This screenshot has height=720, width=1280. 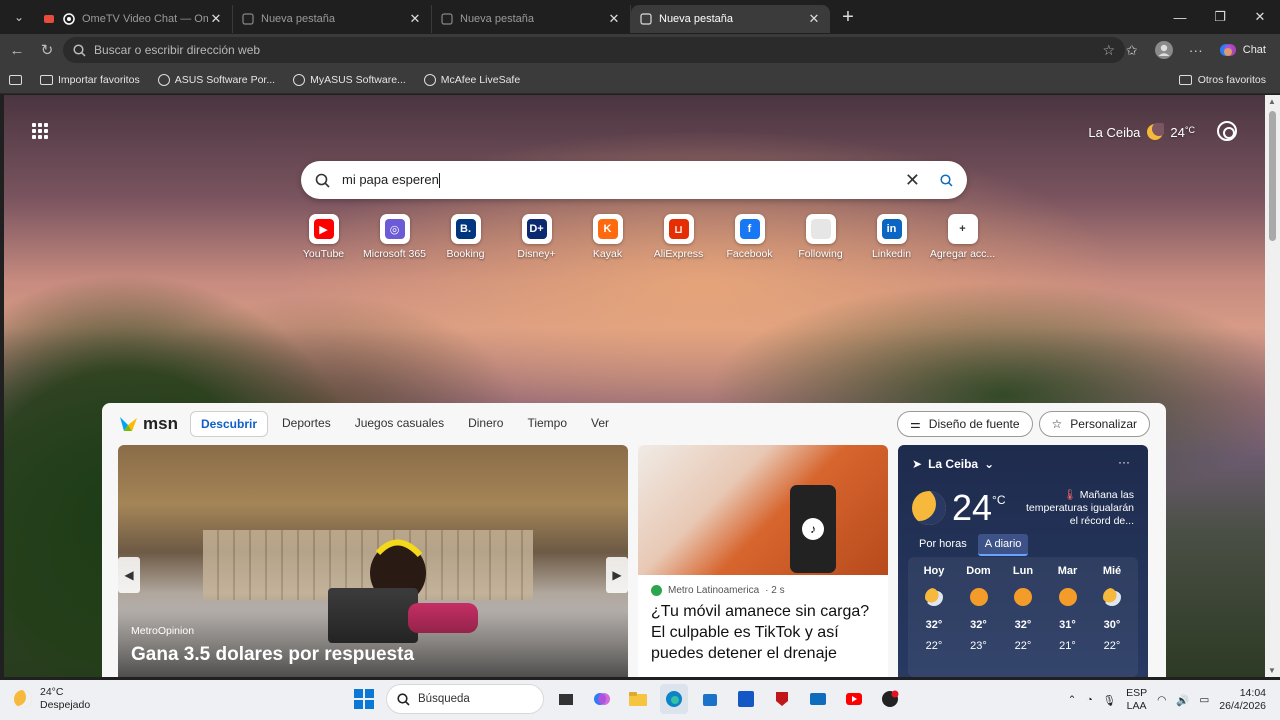 I want to click on chevron-down-icon: ⌄, so click(x=989, y=464).